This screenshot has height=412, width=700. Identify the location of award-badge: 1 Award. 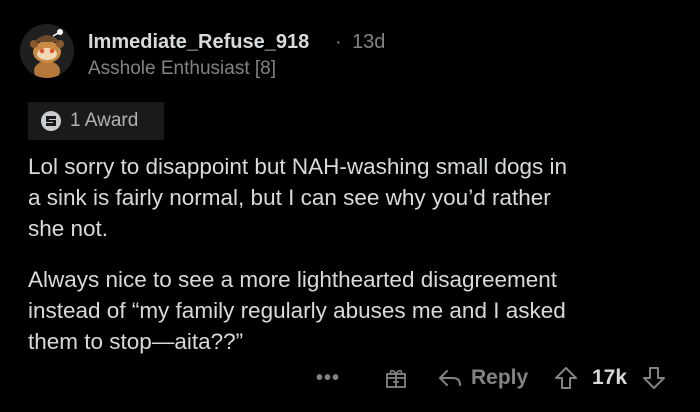
(96, 121).